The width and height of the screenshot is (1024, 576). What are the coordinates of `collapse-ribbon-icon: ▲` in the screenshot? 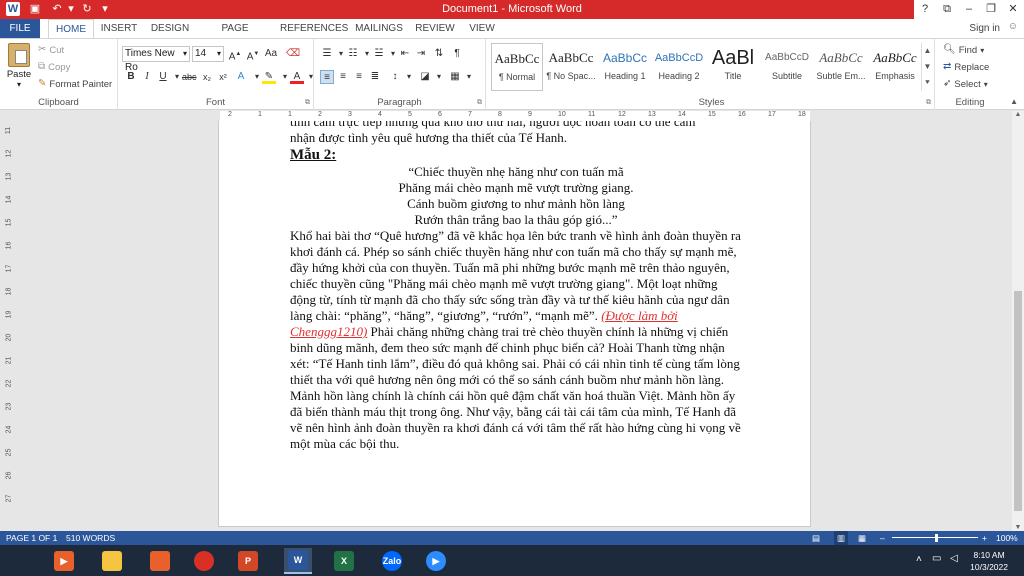 It's located at (1014, 101).